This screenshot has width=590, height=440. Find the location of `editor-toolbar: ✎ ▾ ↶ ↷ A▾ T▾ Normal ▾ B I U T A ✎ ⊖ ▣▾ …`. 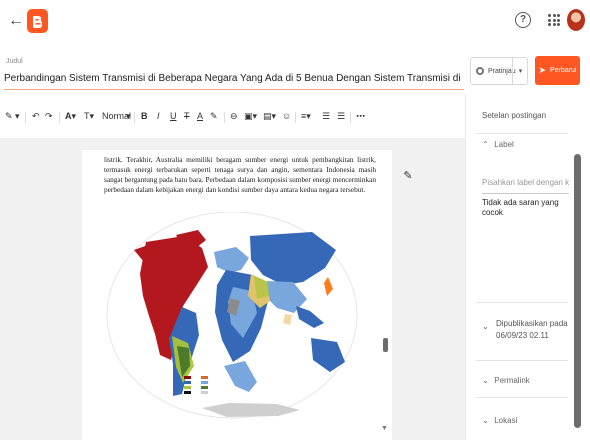

editor-toolbar: ✎ ▾ ↶ ↷ A▾ T▾ Normal ▾ B I U T A ✎ ⊖ ▣▾ … is located at coordinates (232, 117).